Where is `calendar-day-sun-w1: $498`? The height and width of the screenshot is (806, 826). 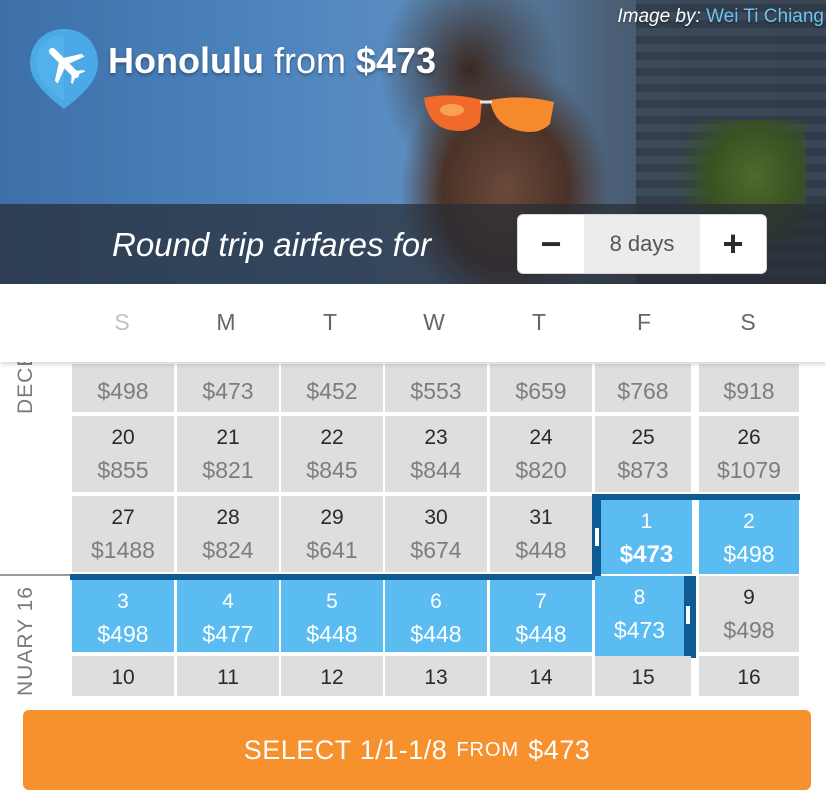 calendar-day-sun-w1: $498 is located at coordinates (123, 388).